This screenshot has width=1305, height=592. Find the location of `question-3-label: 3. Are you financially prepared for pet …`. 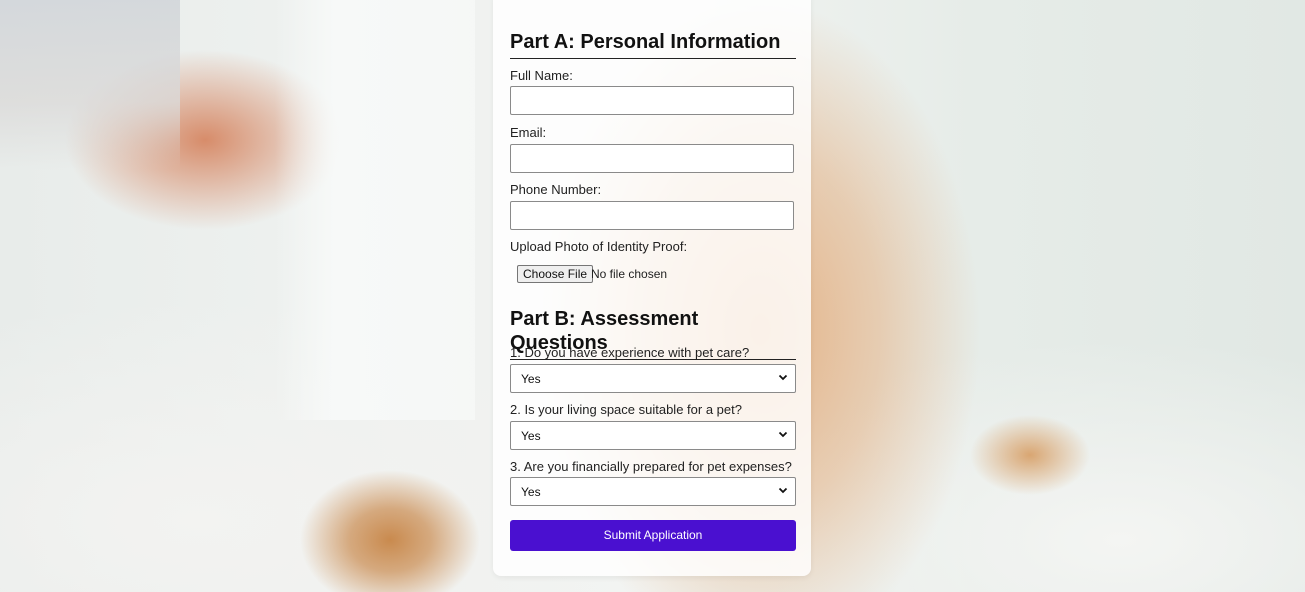

question-3-label: 3. Are you financially prepared for pet … is located at coordinates (651, 466).